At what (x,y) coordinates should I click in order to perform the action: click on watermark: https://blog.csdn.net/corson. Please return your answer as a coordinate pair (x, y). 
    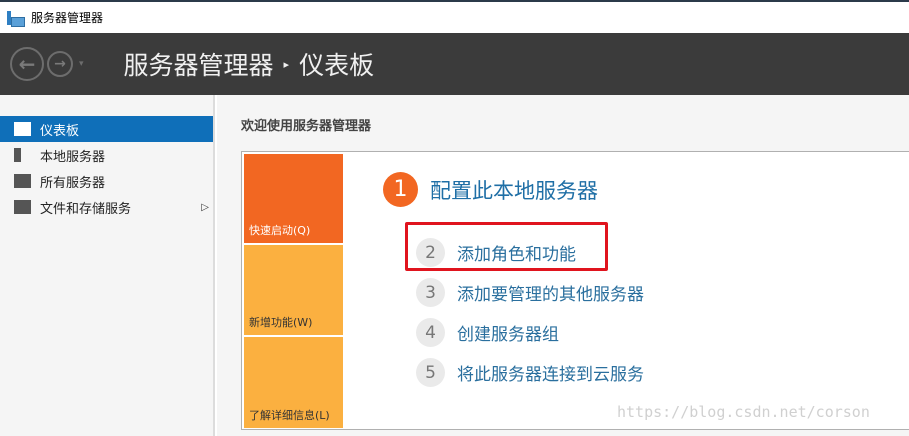
    Looking at the image, I should click on (743, 412).